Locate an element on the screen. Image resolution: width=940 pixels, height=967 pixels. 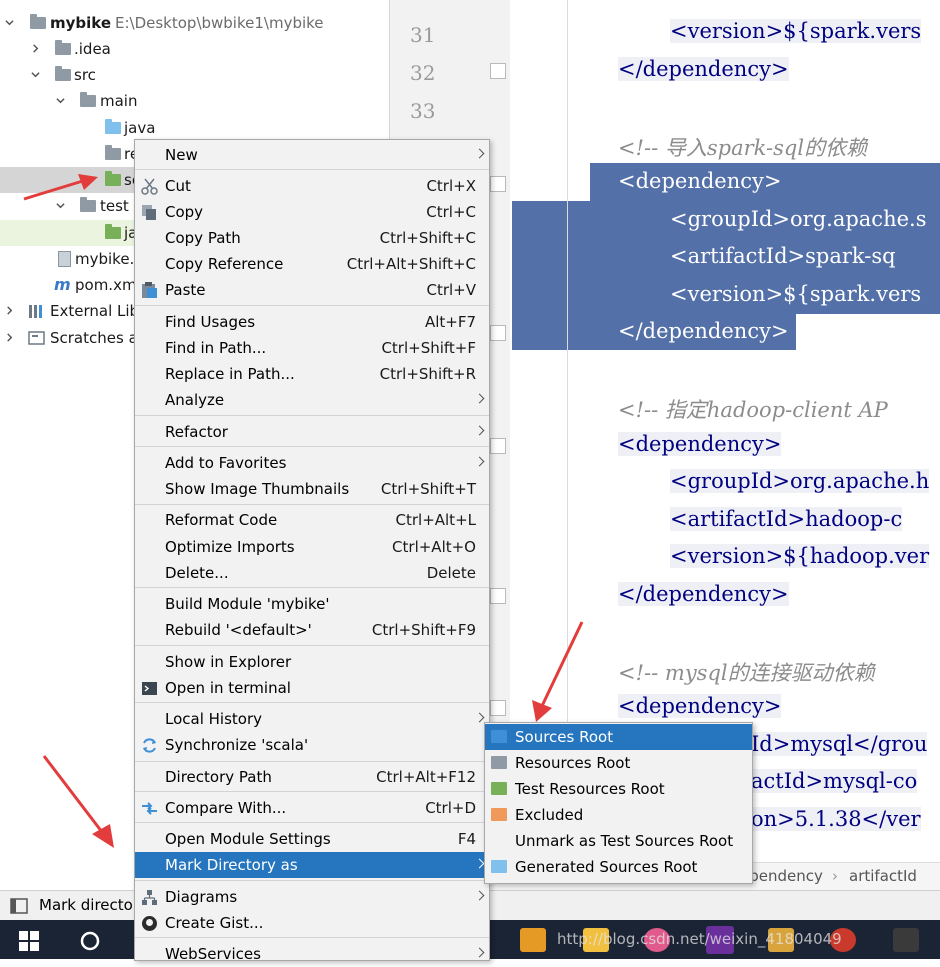
menu-shortcut: Ctrl+Shift+C is located at coordinates (427, 238).